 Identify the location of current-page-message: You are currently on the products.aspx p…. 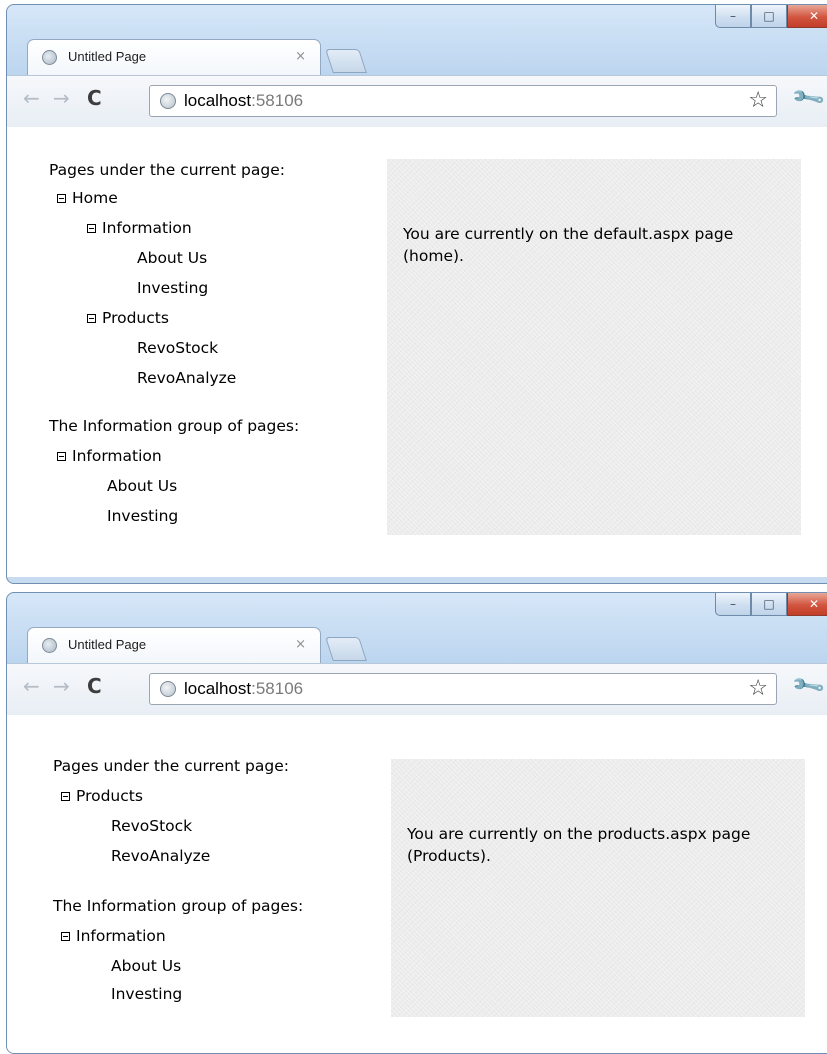
(579, 845).